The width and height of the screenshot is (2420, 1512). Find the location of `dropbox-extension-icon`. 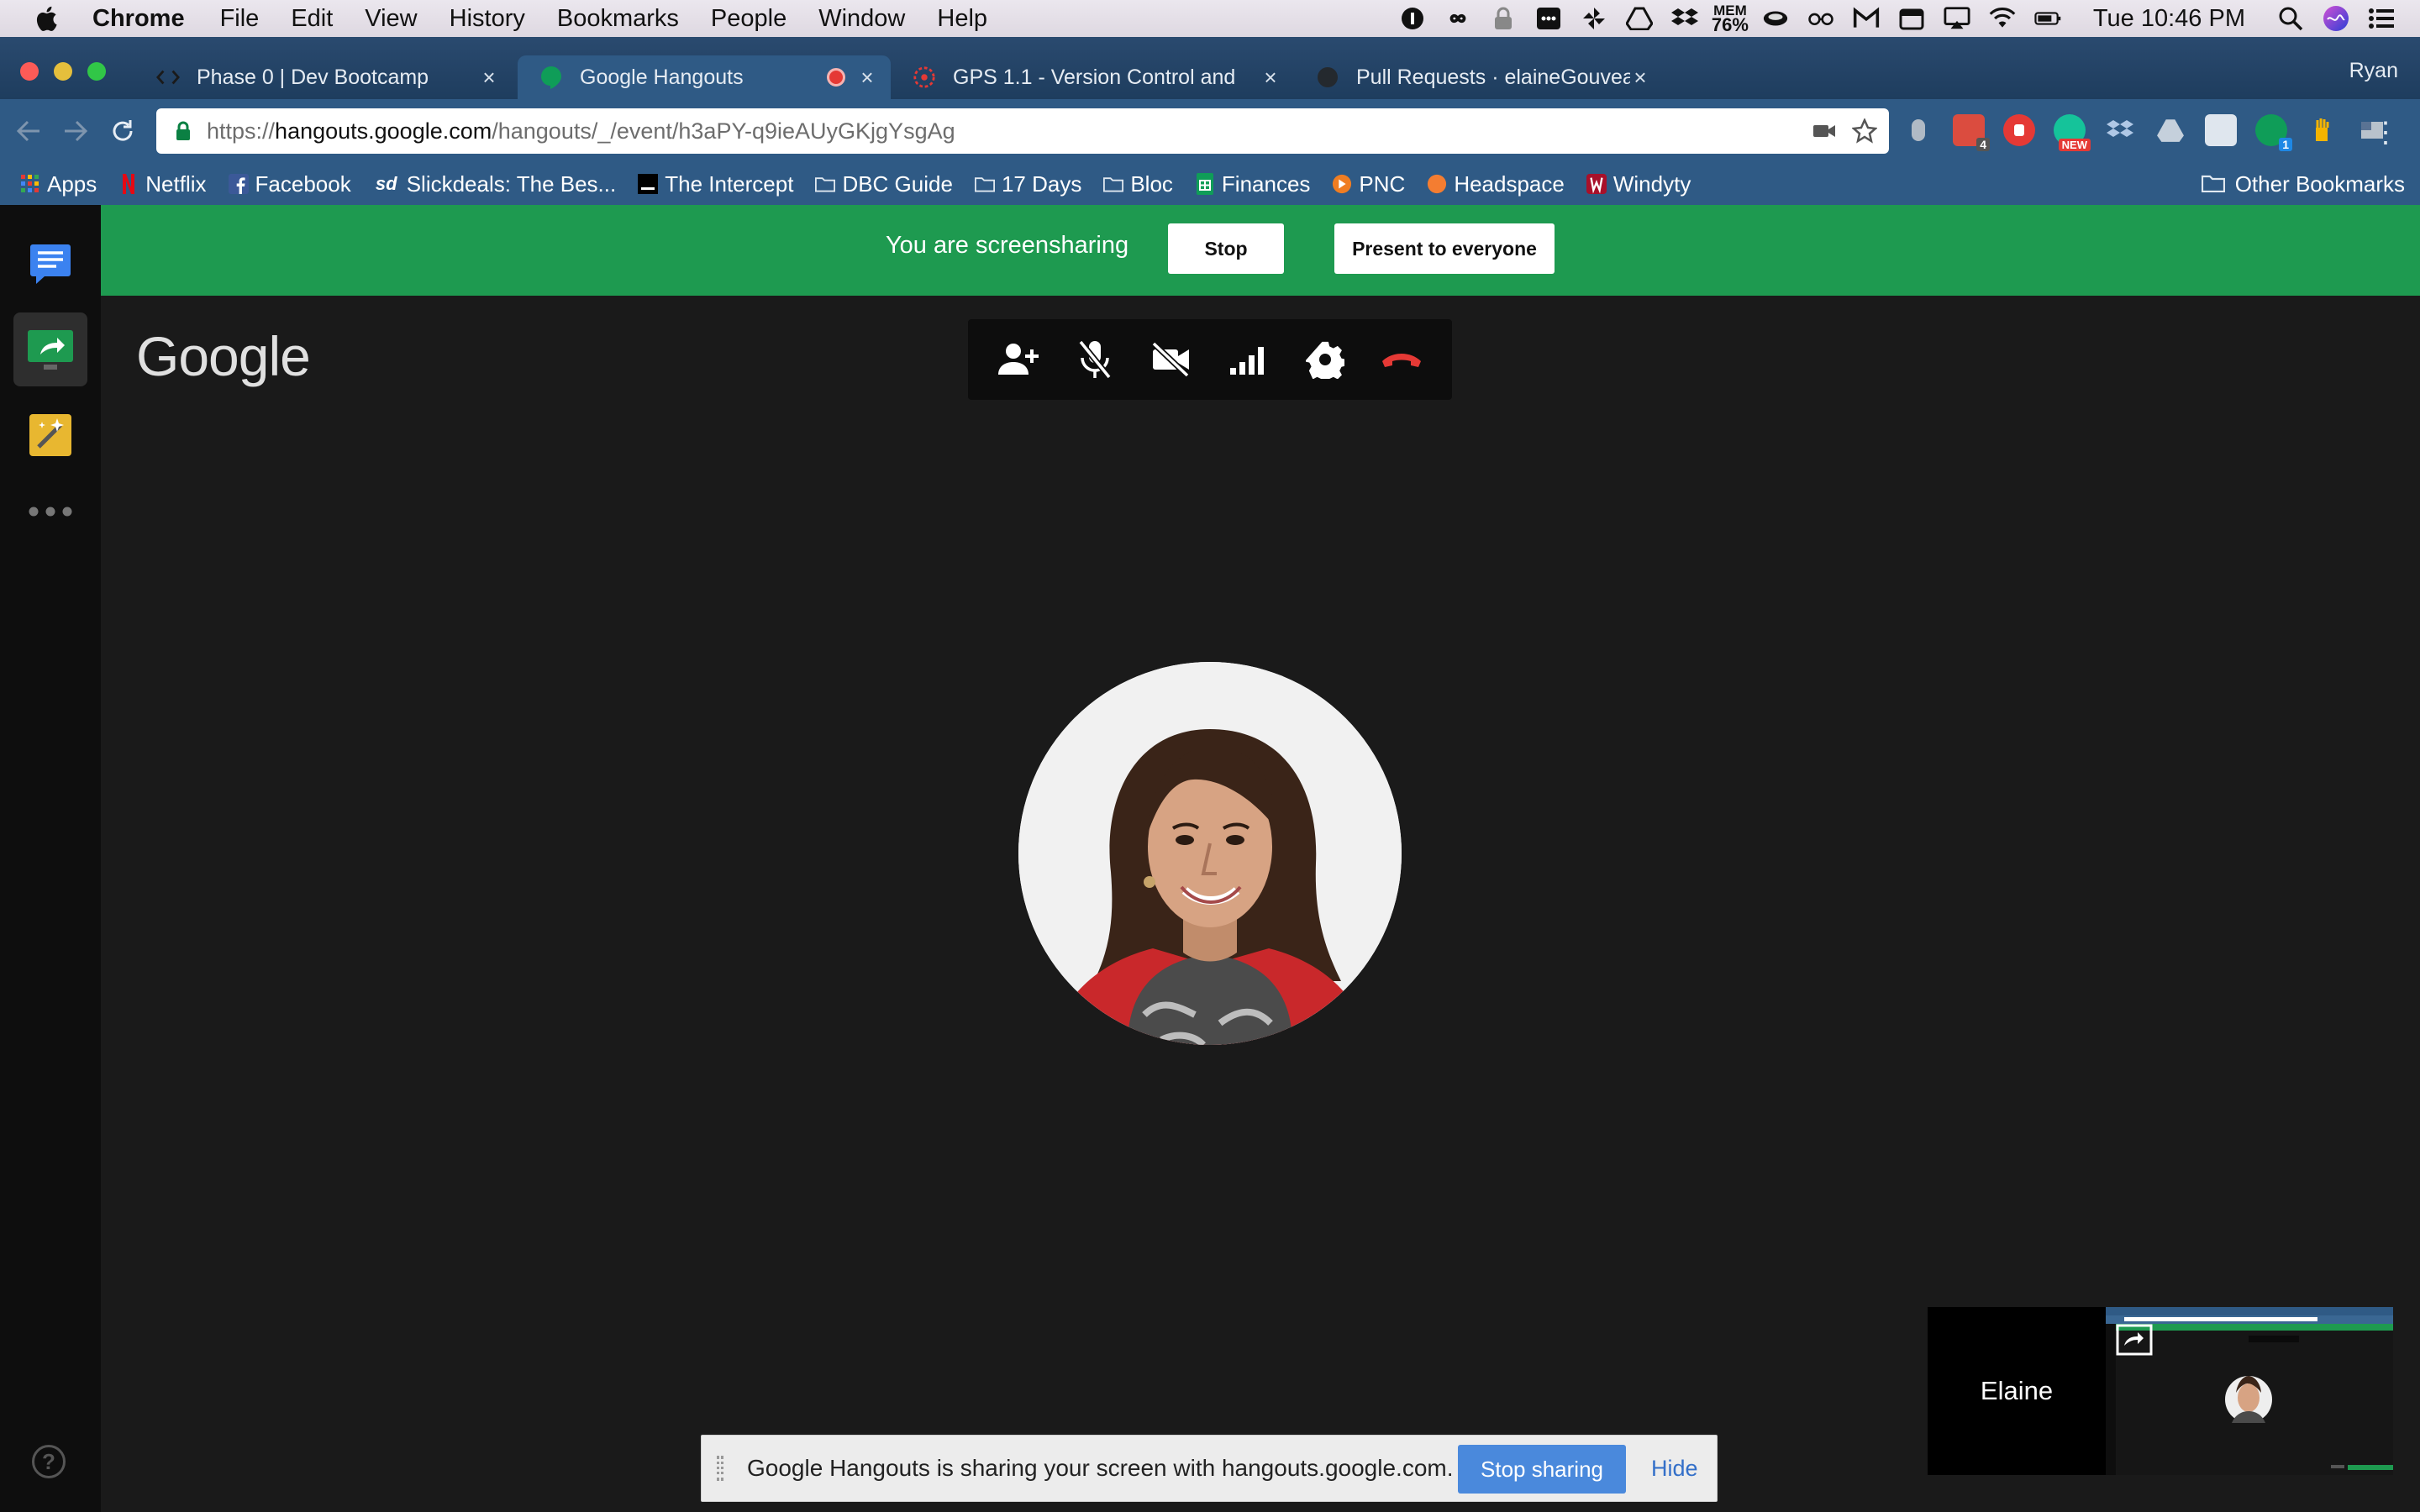

dropbox-extension-icon is located at coordinates (2120, 130).